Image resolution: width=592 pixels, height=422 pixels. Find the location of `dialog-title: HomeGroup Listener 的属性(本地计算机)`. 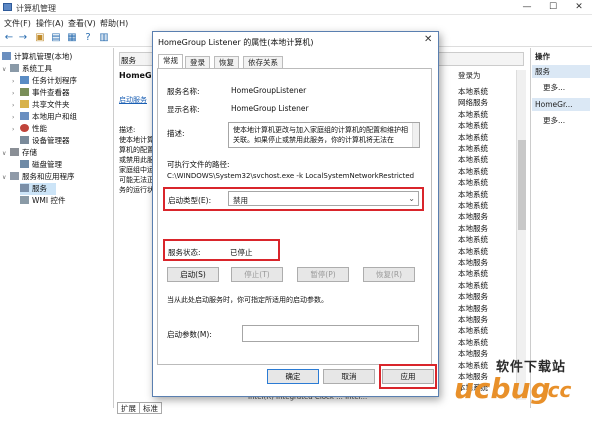

dialog-title: HomeGroup Listener 的属性(本地计算机) is located at coordinates (236, 42).